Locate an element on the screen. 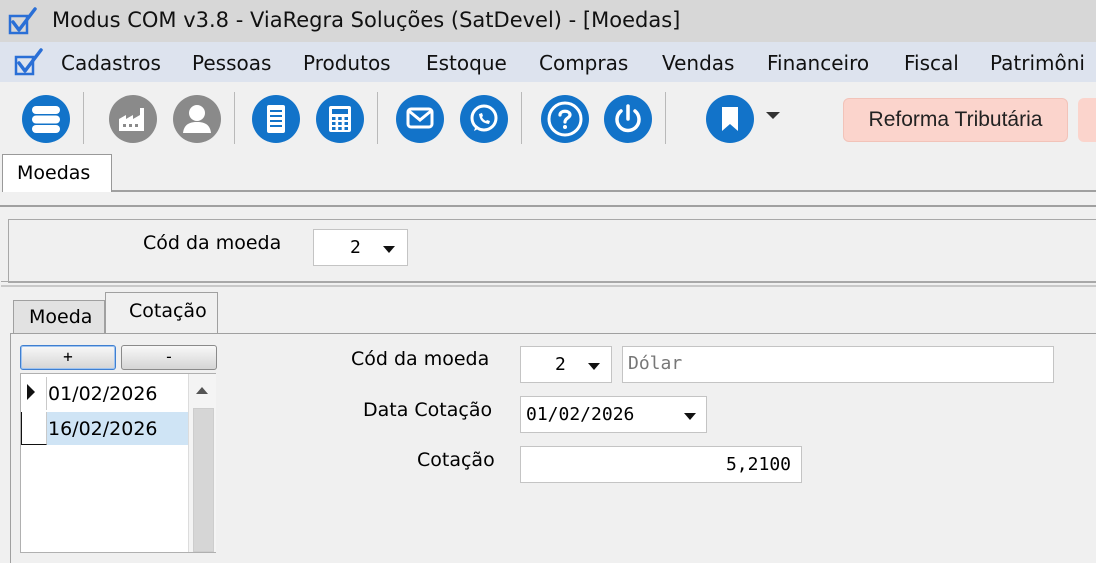  cod-moeda-field-value: 2 is located at coordinates (560, 364).